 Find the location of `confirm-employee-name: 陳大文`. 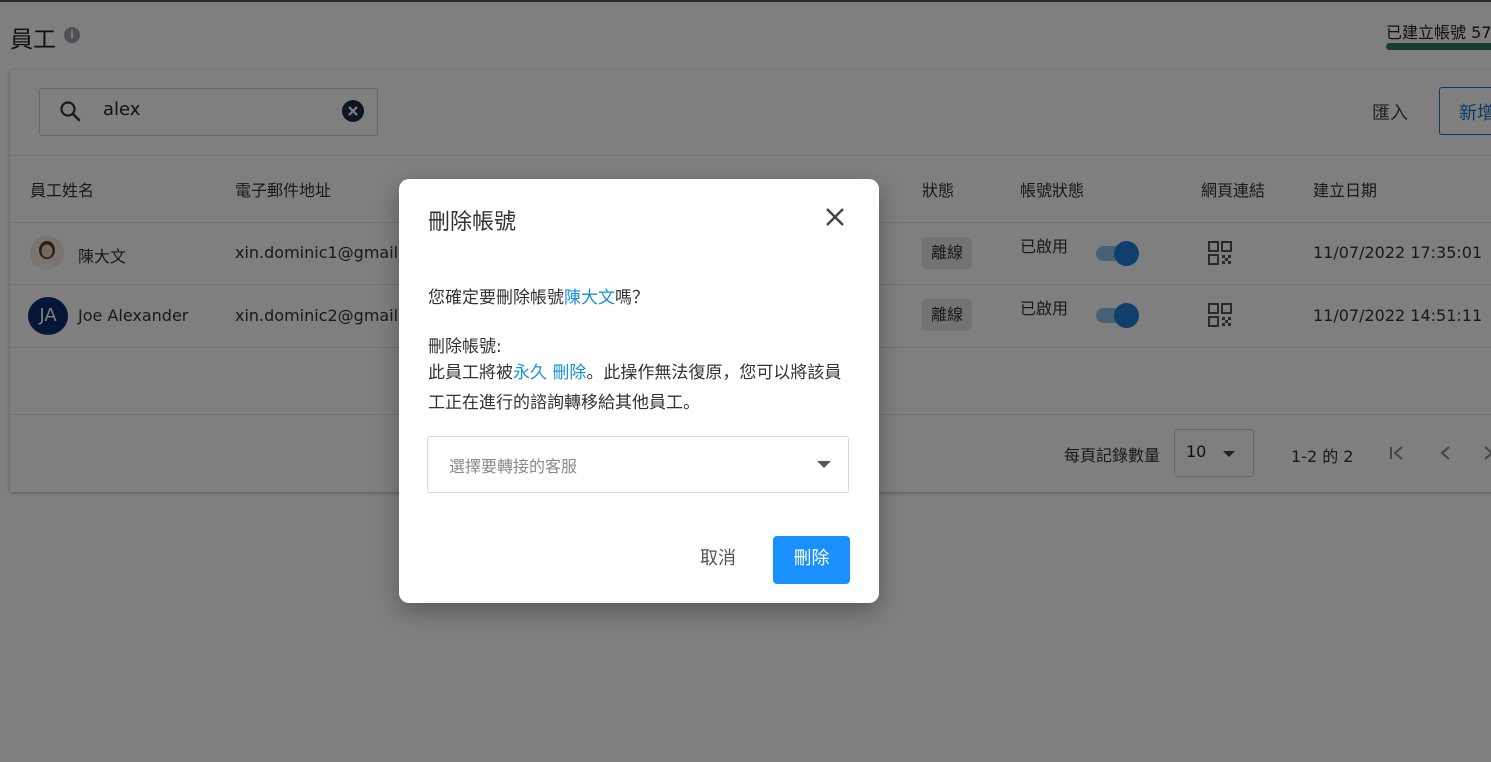

confirm-employee-name: 陳大文 is located at coordinates (589, 298).